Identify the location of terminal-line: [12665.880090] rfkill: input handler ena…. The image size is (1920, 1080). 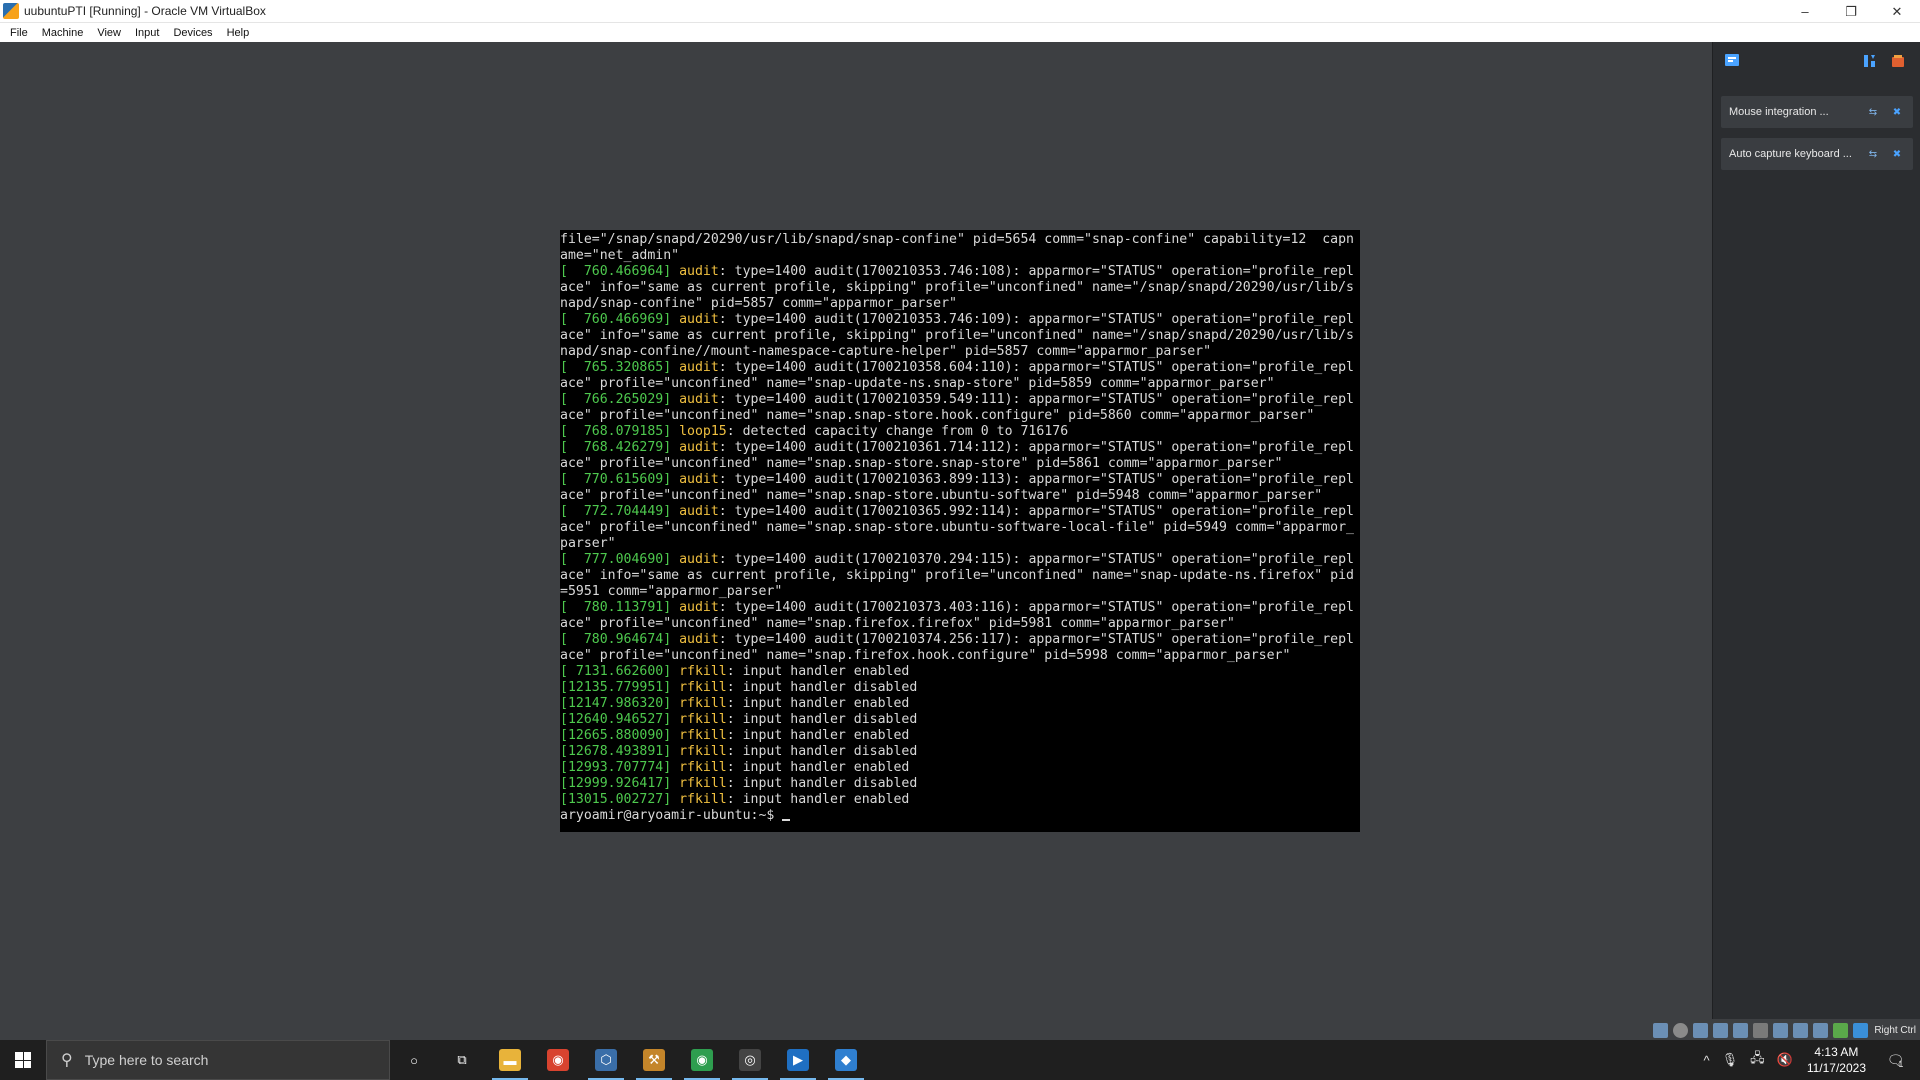
(960, 736).